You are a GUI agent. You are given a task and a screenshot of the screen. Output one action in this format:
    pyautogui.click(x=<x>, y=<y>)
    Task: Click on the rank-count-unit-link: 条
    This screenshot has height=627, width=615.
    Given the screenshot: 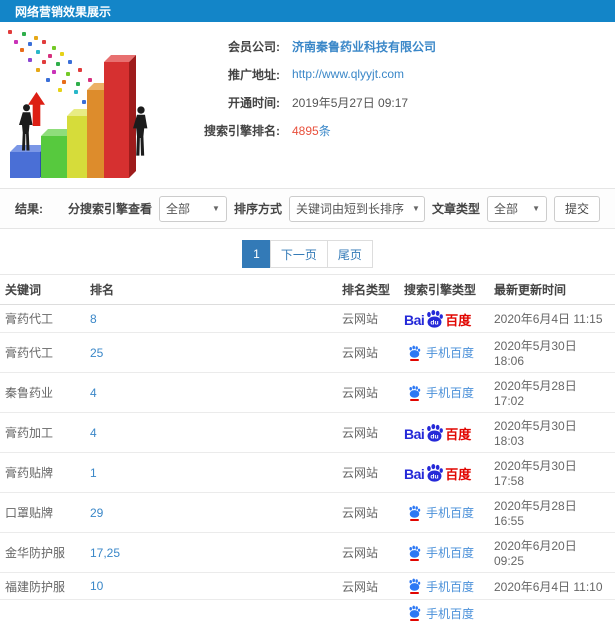 What is the action you would take?
    pyautogui.click(x=325, y=131)
    